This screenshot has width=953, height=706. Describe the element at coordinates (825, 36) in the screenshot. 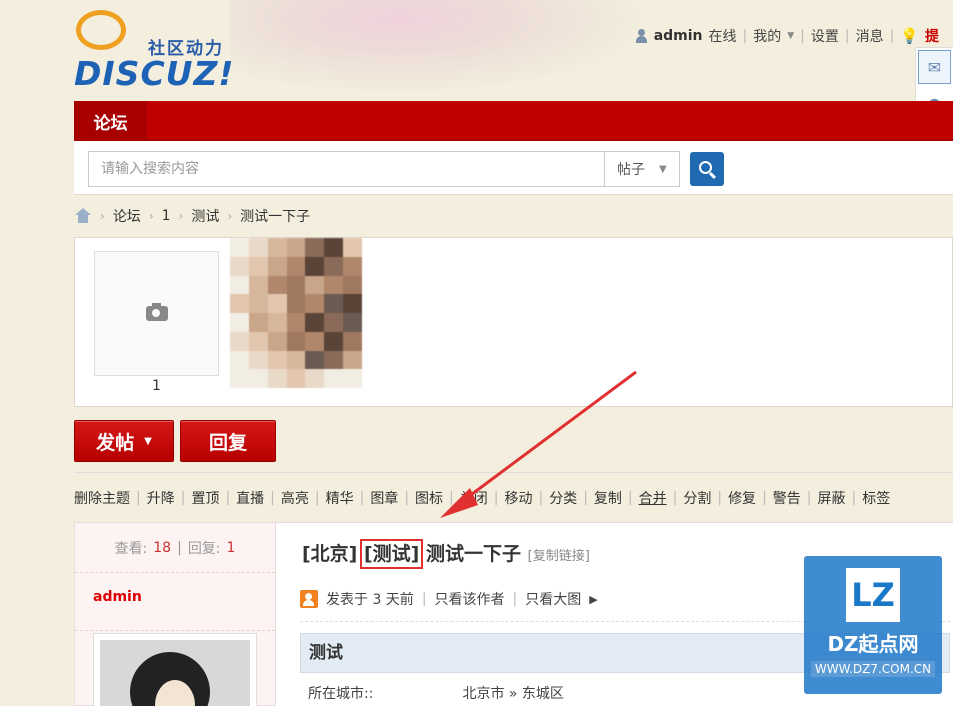

I see `settings-link: 设置` at that location.